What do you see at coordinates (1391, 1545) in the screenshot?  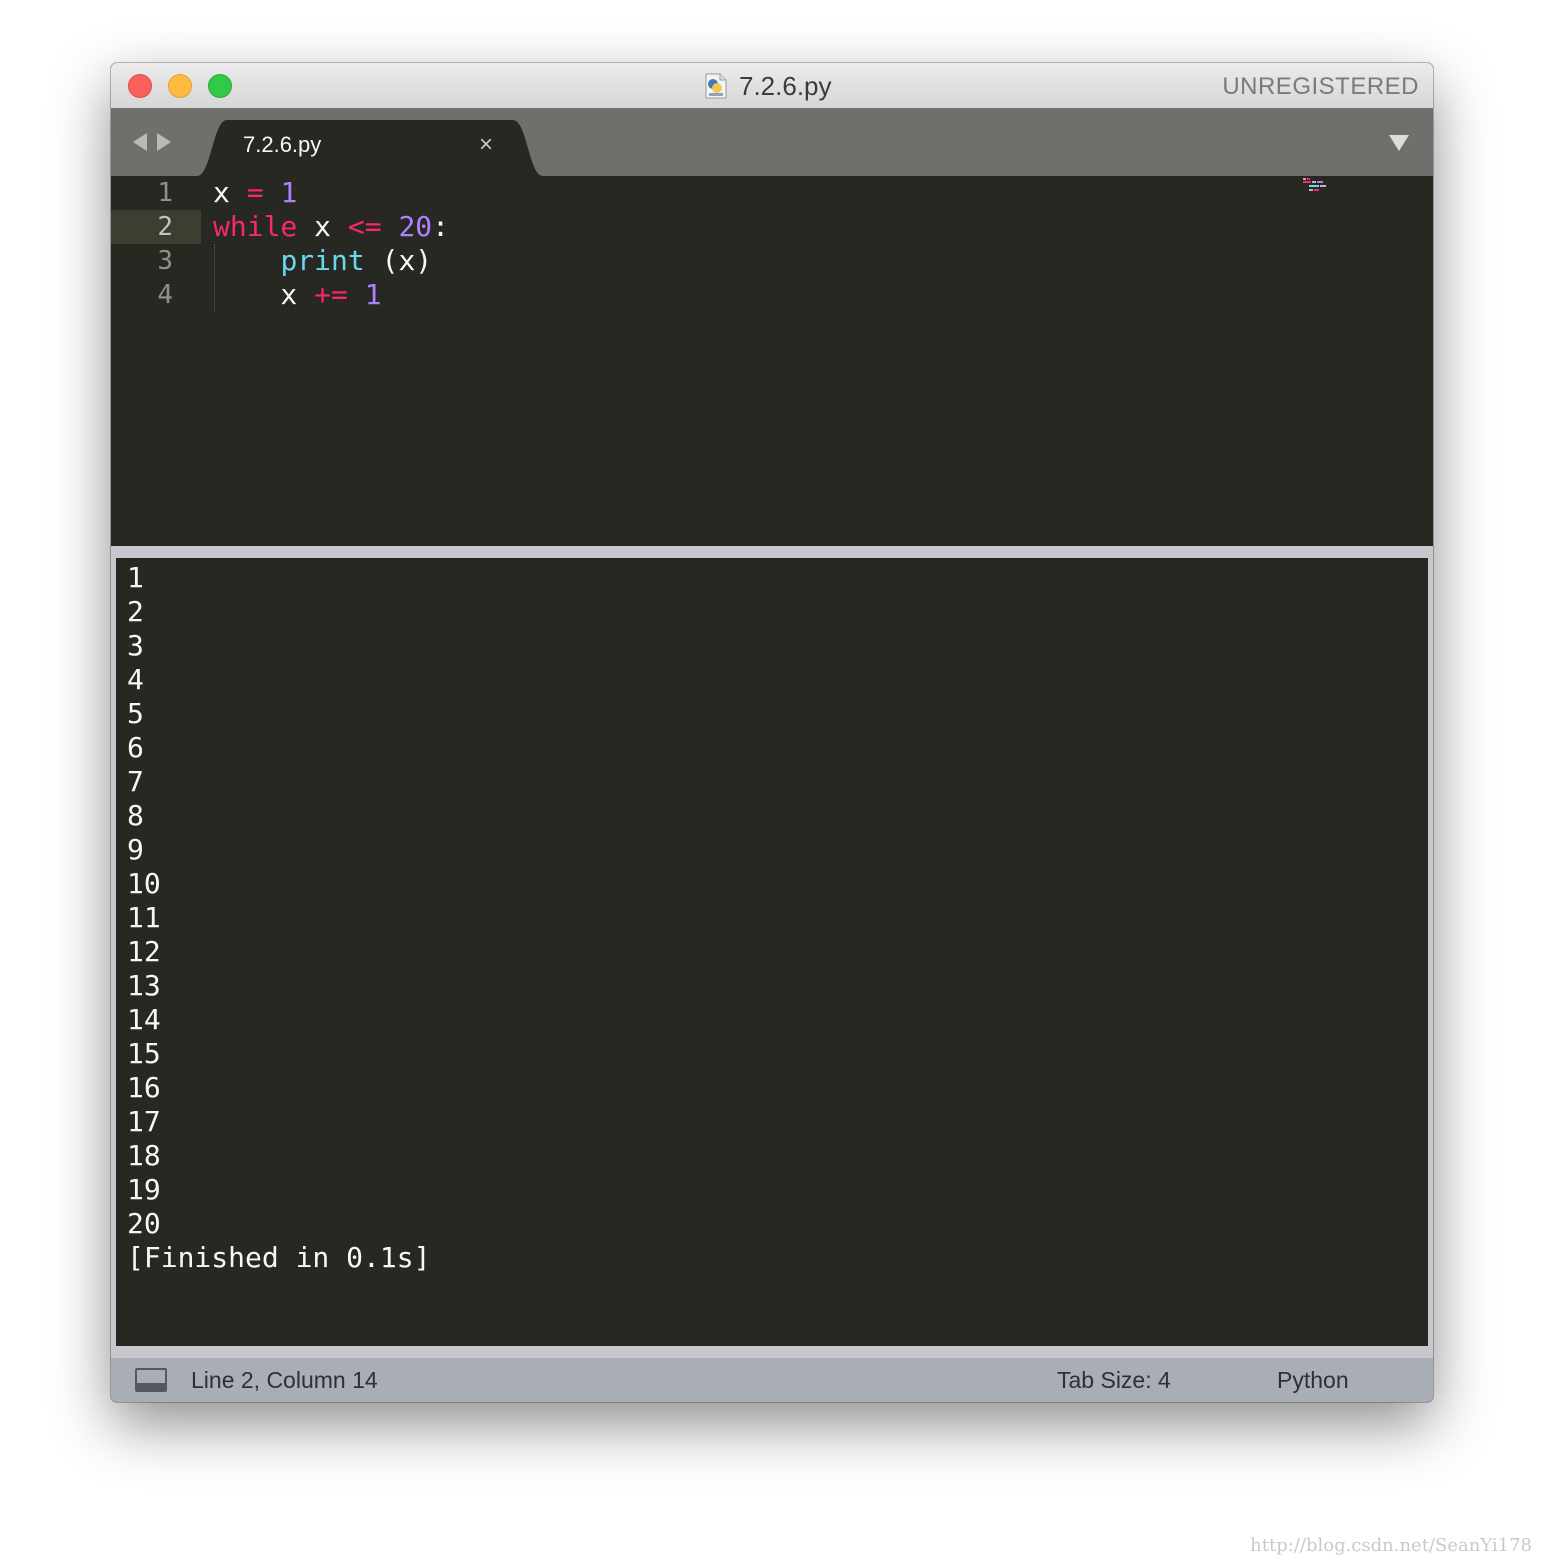 I see `watermark: http://blog.csdn.net/SeanYi178` at bounding box center [1391, 1545].